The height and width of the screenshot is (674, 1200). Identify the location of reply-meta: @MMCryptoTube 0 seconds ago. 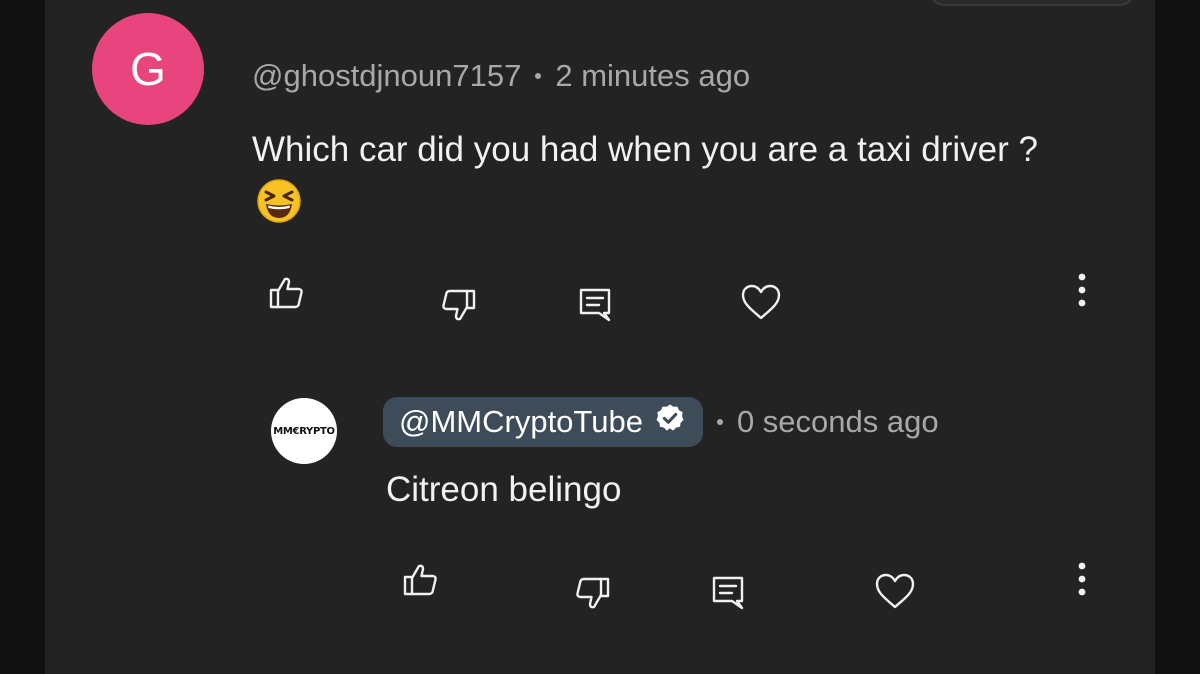
(661, 422).